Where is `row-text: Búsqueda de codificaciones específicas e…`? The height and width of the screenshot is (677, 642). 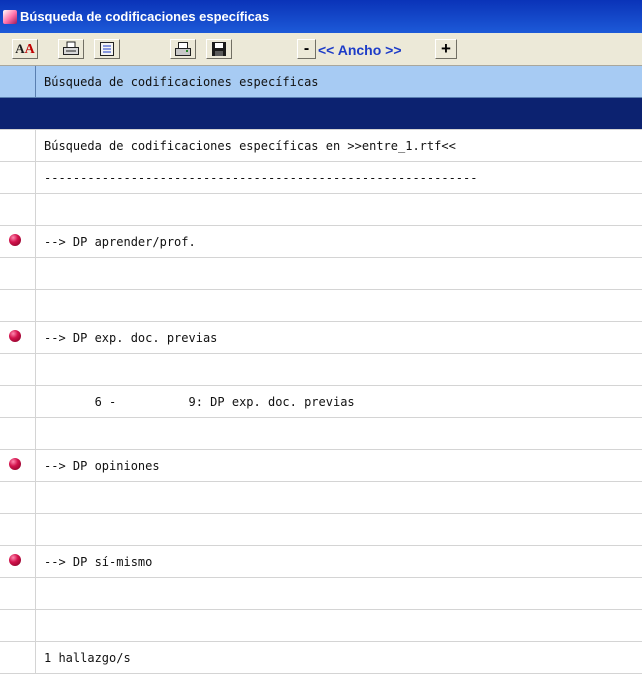 row-text: Búsqueda de codificaciones específicas e… is located at coordinates (250, 146).